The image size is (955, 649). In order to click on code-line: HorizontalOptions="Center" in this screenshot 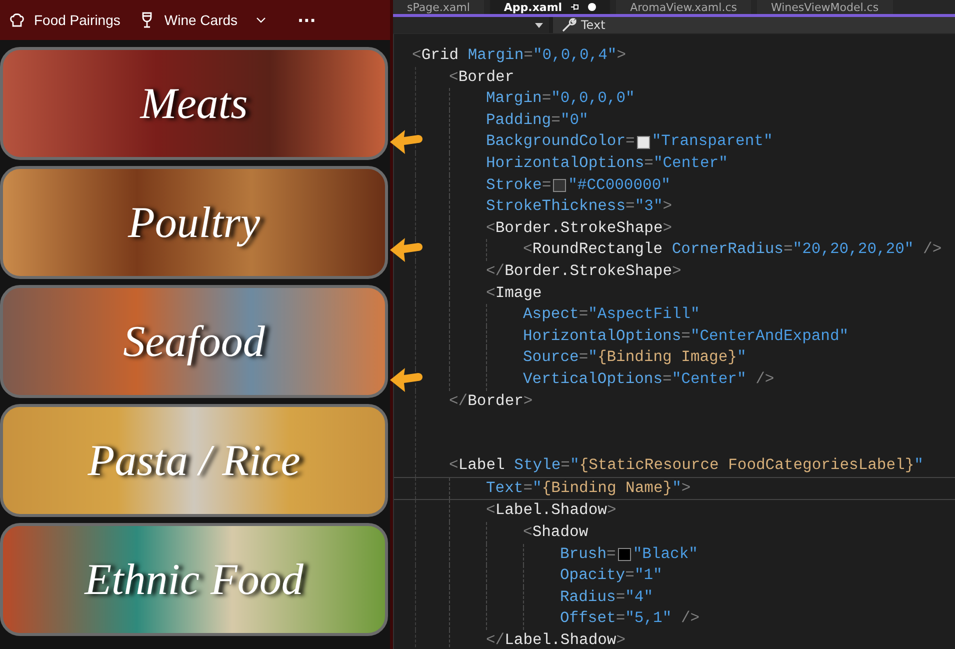, I will do `click(607, 163)`.